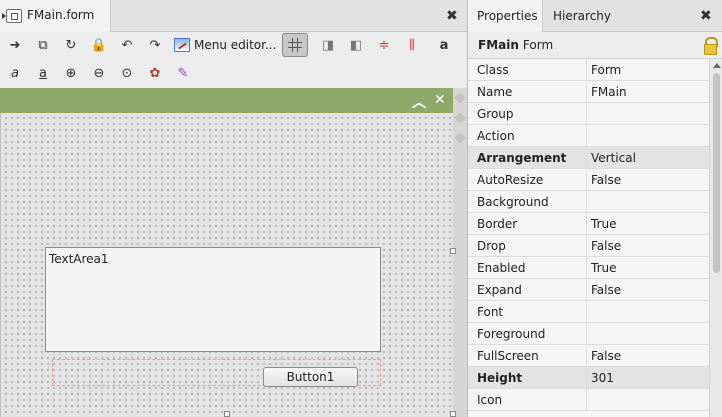 This screenshot has width=722, height=417. I want to click on property-name: Height, so click(500, 378).